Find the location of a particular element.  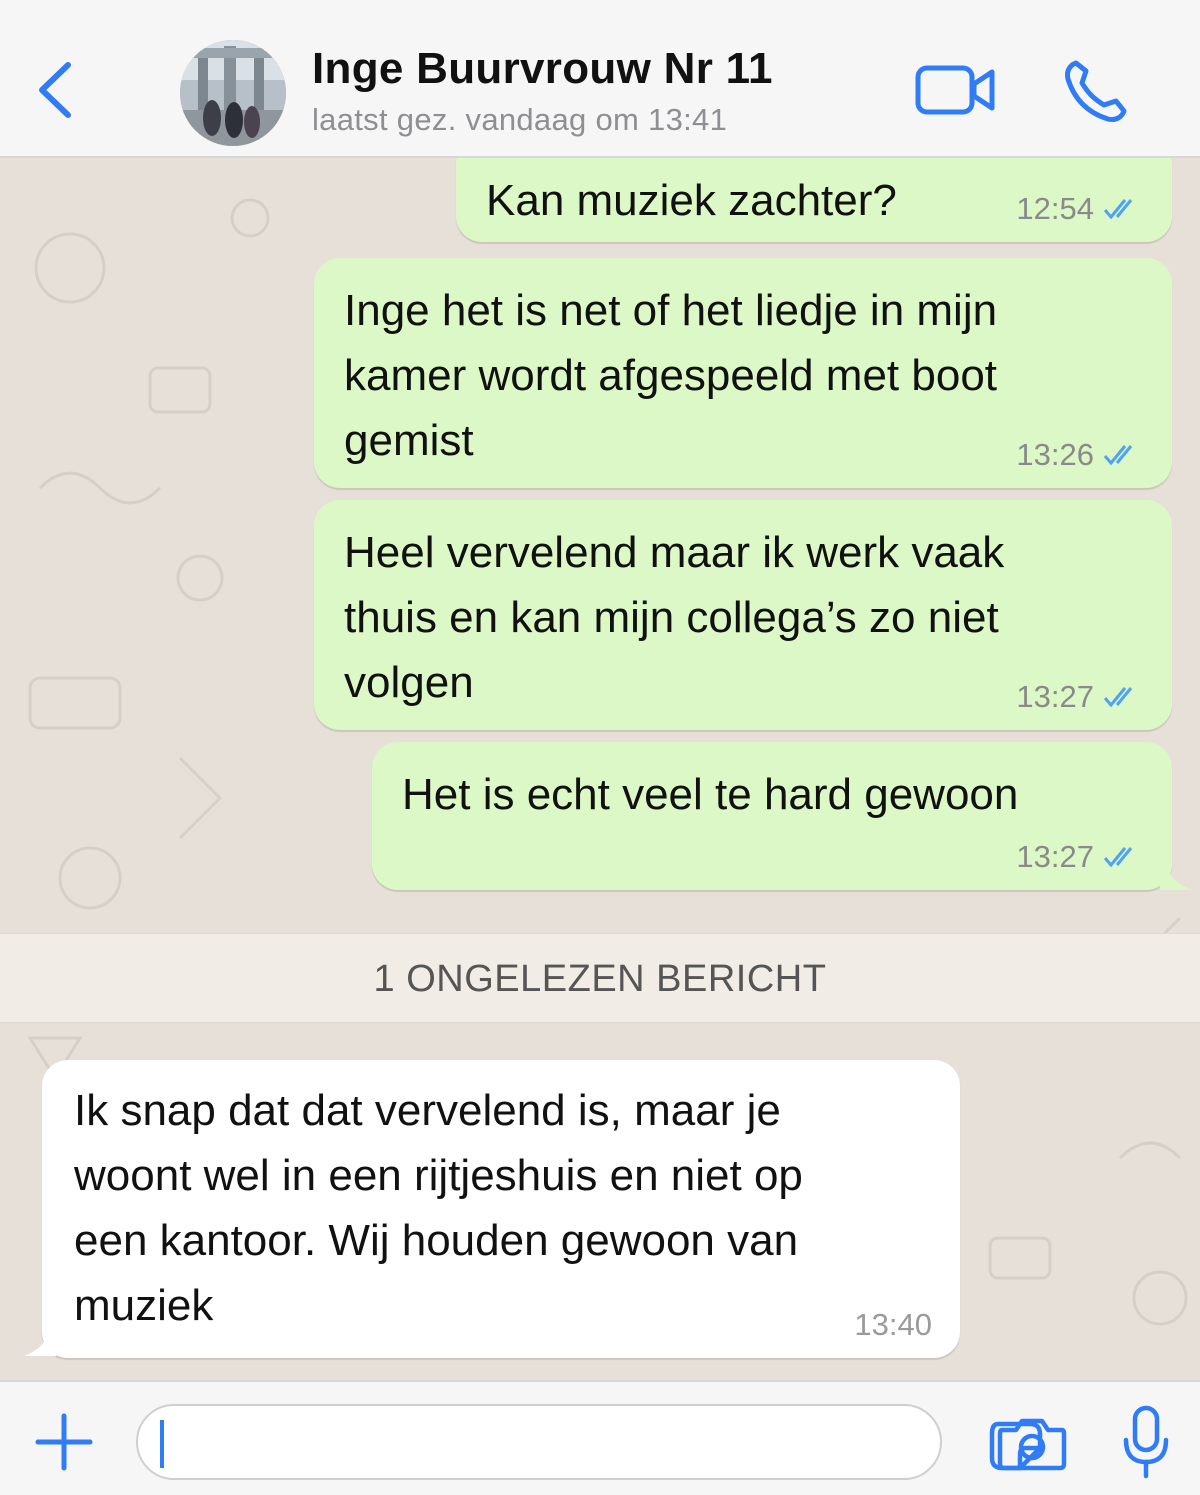

camera-button is located at coordinates (1032, 1444).